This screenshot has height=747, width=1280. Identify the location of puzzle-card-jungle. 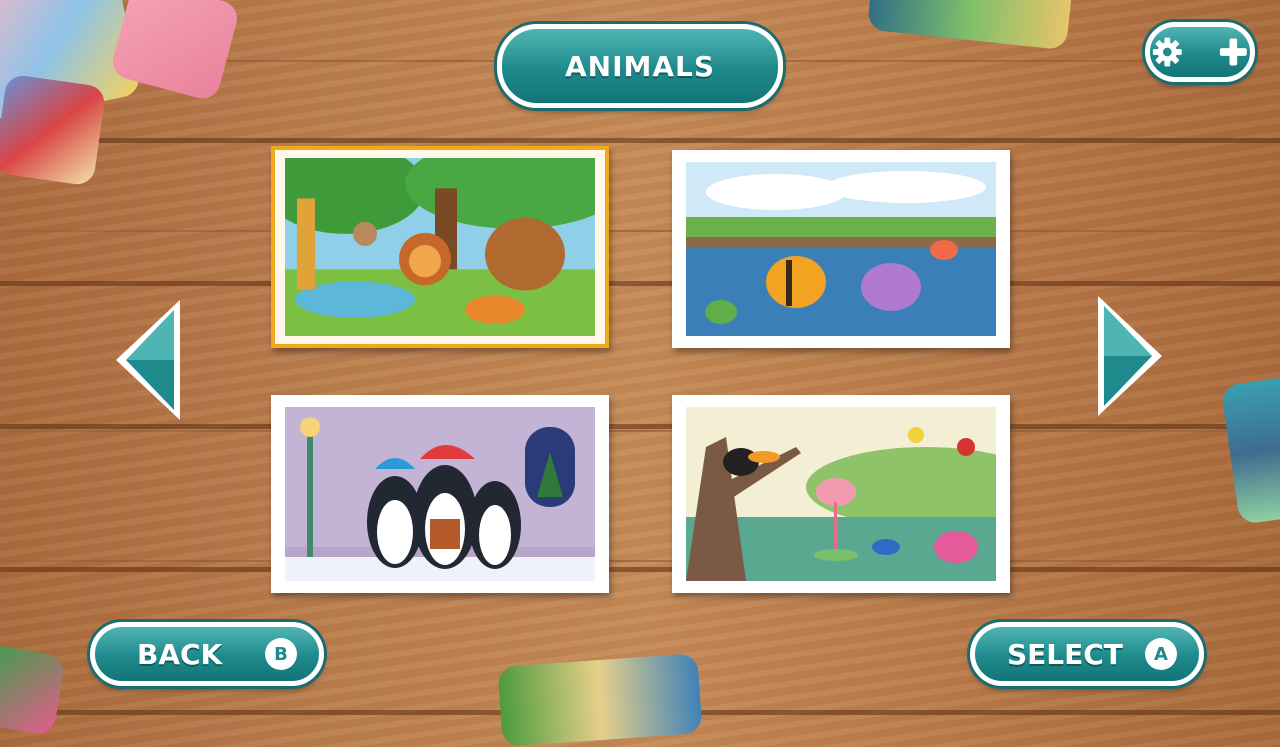
(440, 247).